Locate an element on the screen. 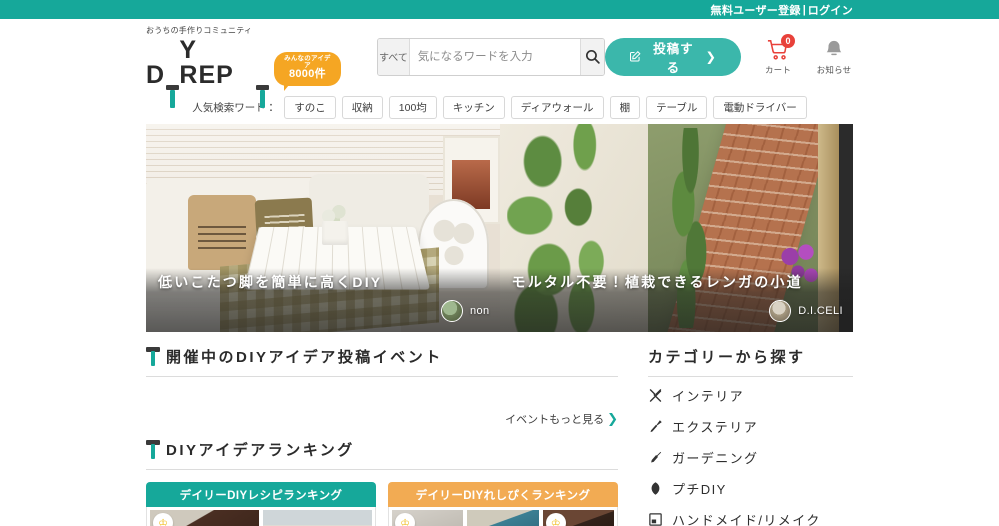 This screenshot has width=999, height=526. hero-author-name: non is located at coordinates (479, 311).